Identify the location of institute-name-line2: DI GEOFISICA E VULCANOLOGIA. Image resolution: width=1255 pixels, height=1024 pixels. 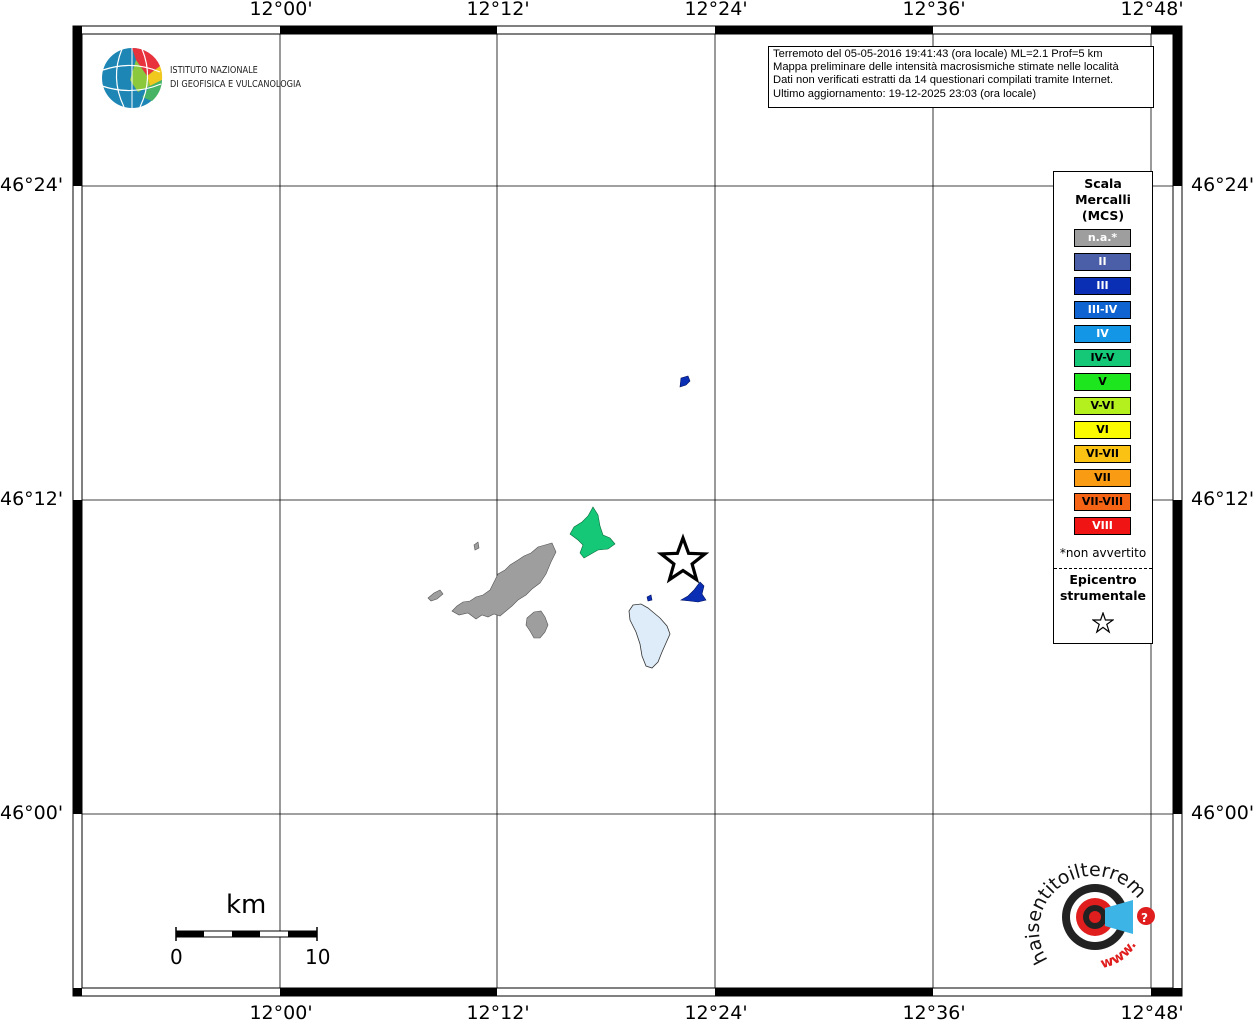
(236, 84).